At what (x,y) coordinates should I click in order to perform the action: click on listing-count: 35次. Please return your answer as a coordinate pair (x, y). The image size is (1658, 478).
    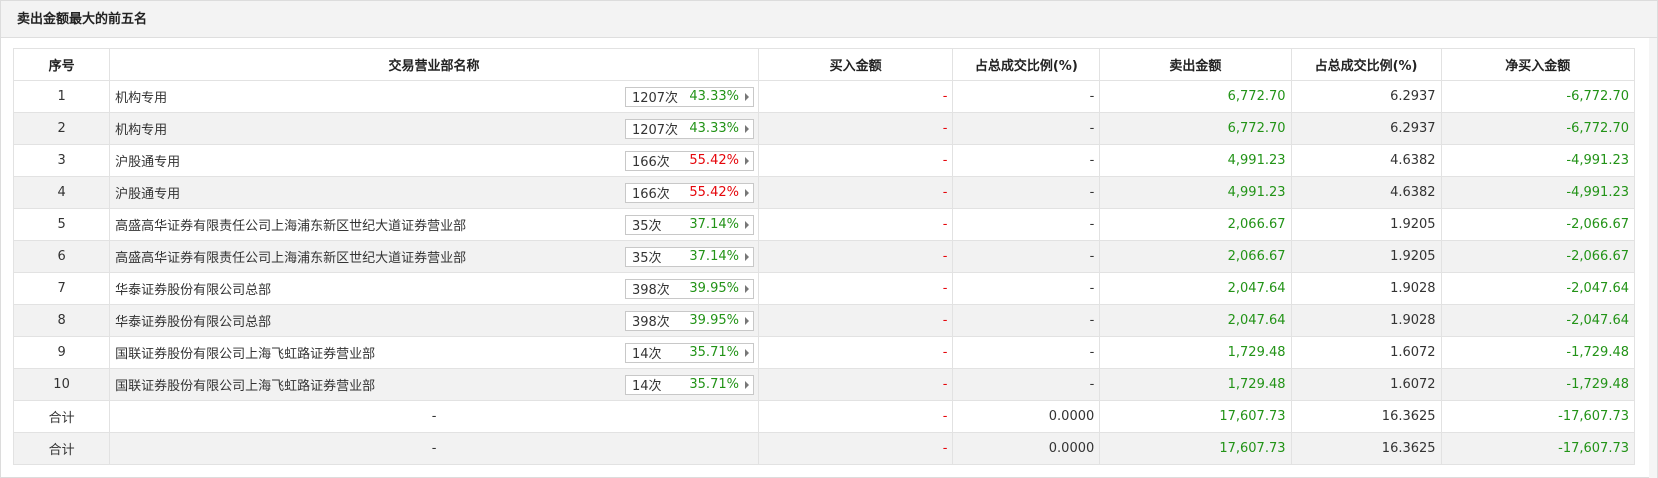
    Looking at the image, I should click on (646, 226).